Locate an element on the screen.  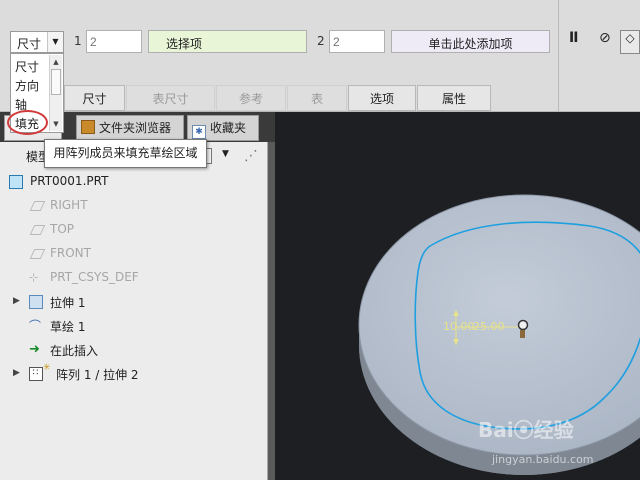
tree-item-sketch-1: ⌒ 草绘 1 is located at coordinates (134, 326).